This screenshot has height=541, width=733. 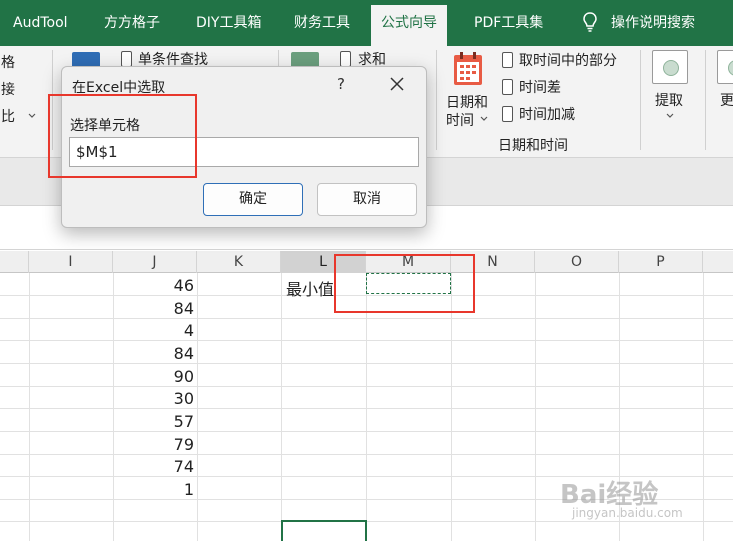 What do you see at coordinates (228, 23) in the screenshot?
I see `tab-diy-toolbox: DIY工具箱` at bounding box center [228, 23].